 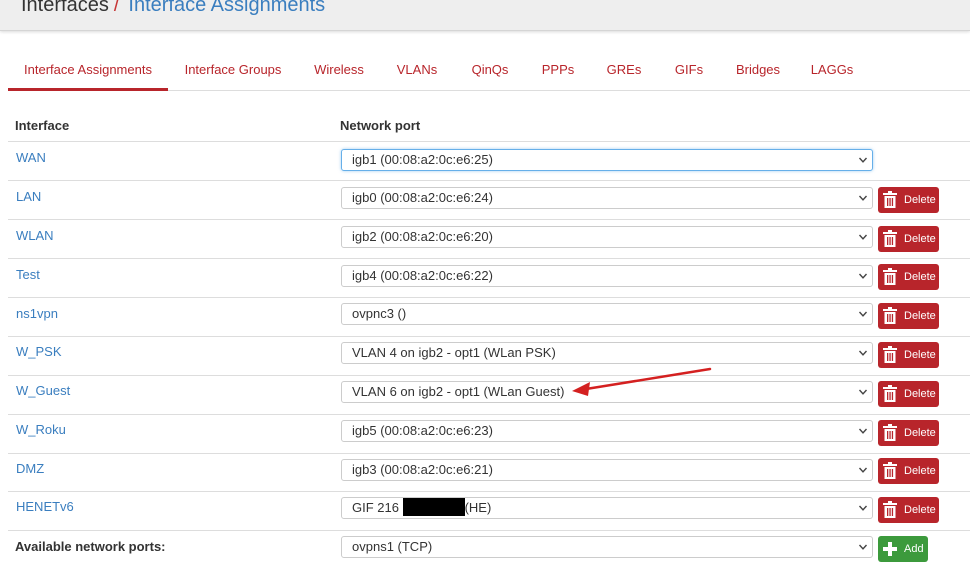 I want to click on network-port-value: igb0 (00:08:a2:0c:e6:24), so click(x=422, y=197).